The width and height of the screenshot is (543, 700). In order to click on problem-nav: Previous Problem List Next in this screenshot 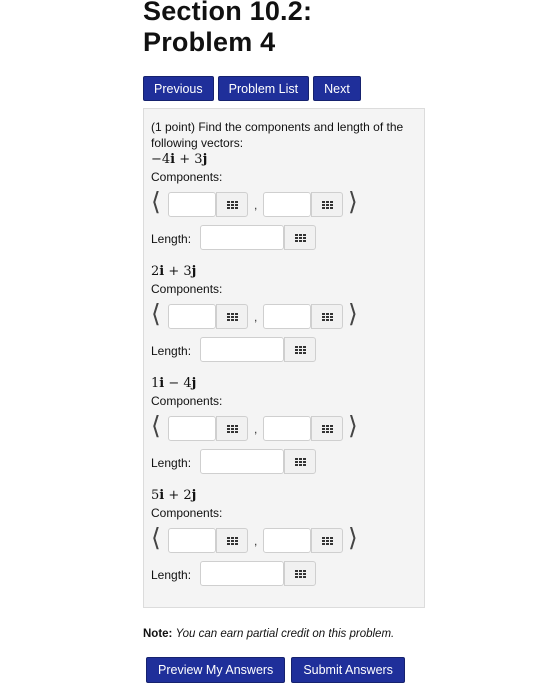, I will do `click(252, 88)`.